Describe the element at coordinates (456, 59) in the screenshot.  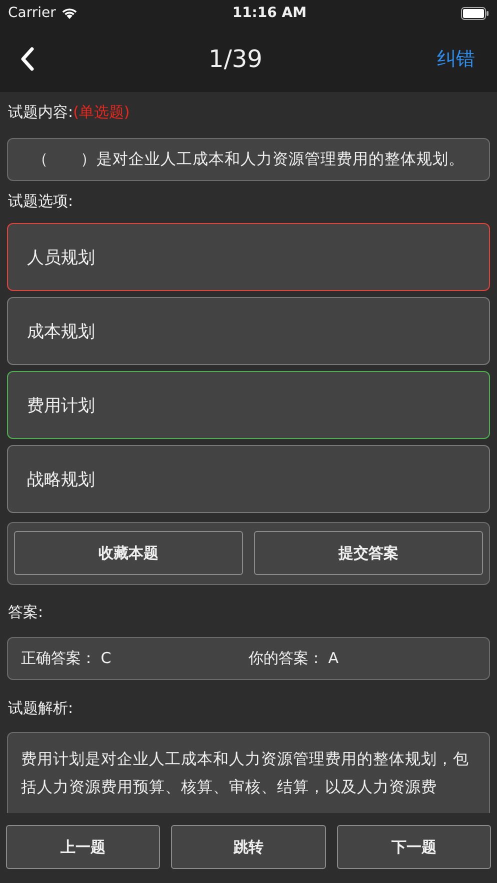
I see `report-error-link: 纠错` at that location.